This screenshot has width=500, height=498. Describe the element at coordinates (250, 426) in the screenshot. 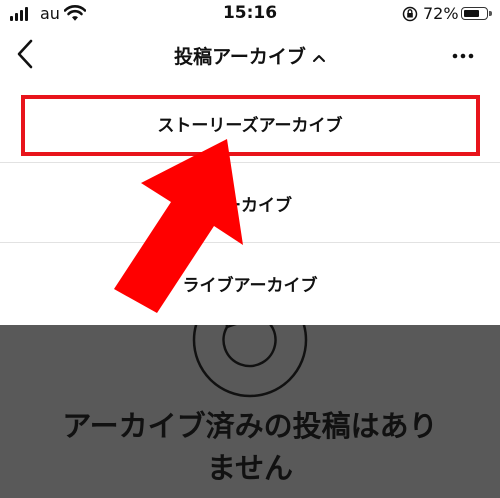

I see `empty-state-line-1: アーカイブ済みの投稿はあり` at that location.